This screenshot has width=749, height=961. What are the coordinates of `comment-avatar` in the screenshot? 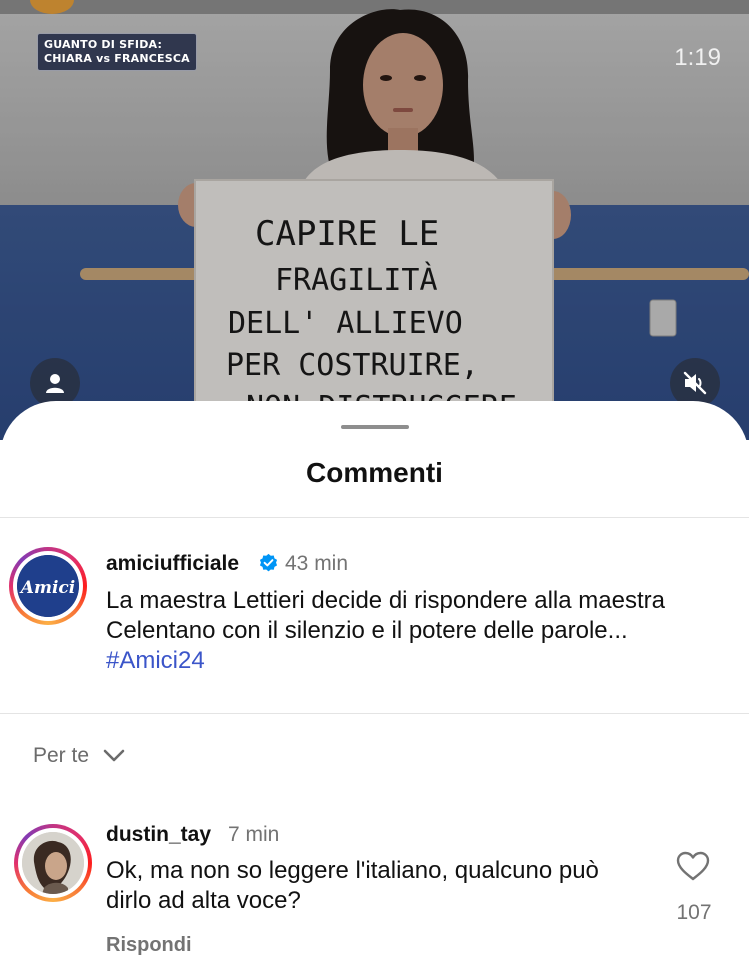 It's located at (53, 863).